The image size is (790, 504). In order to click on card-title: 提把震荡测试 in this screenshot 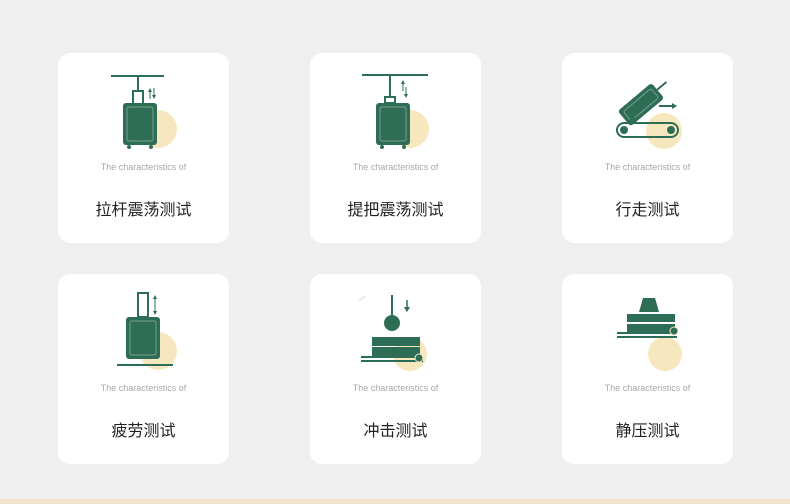, I will do `click(395, 209)`.